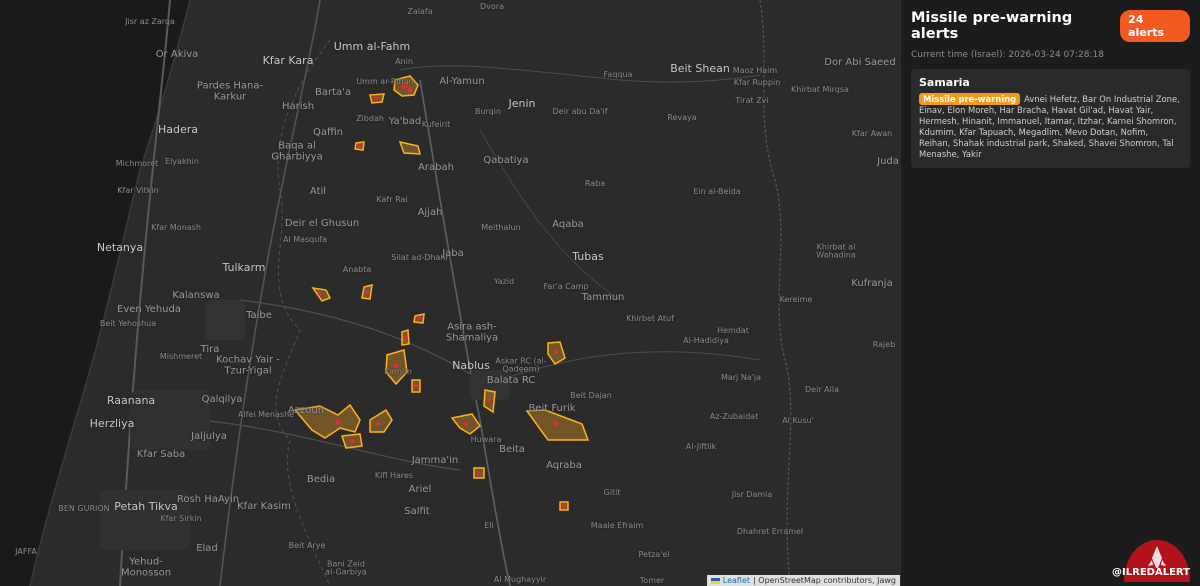 The width and height of the screenshot is (1200, 586). Describe the element at coordinates (138, 190) in the screenshot. I see `place-label-kfar-vitkin: Kfar Vitkin` at that location.